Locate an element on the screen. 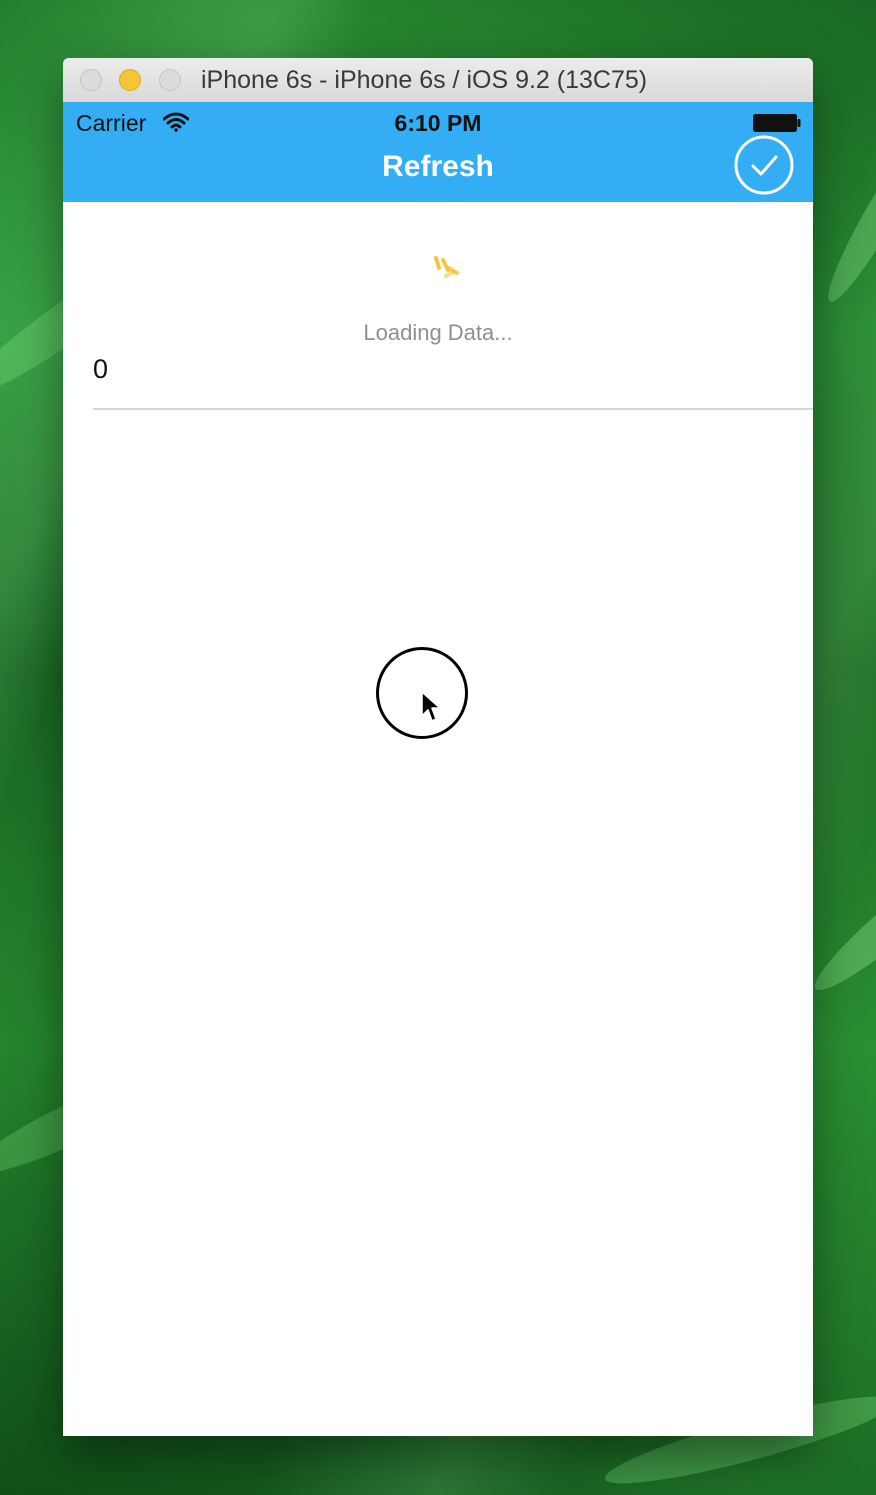  close-window-button is located at coordinates (91, 80).